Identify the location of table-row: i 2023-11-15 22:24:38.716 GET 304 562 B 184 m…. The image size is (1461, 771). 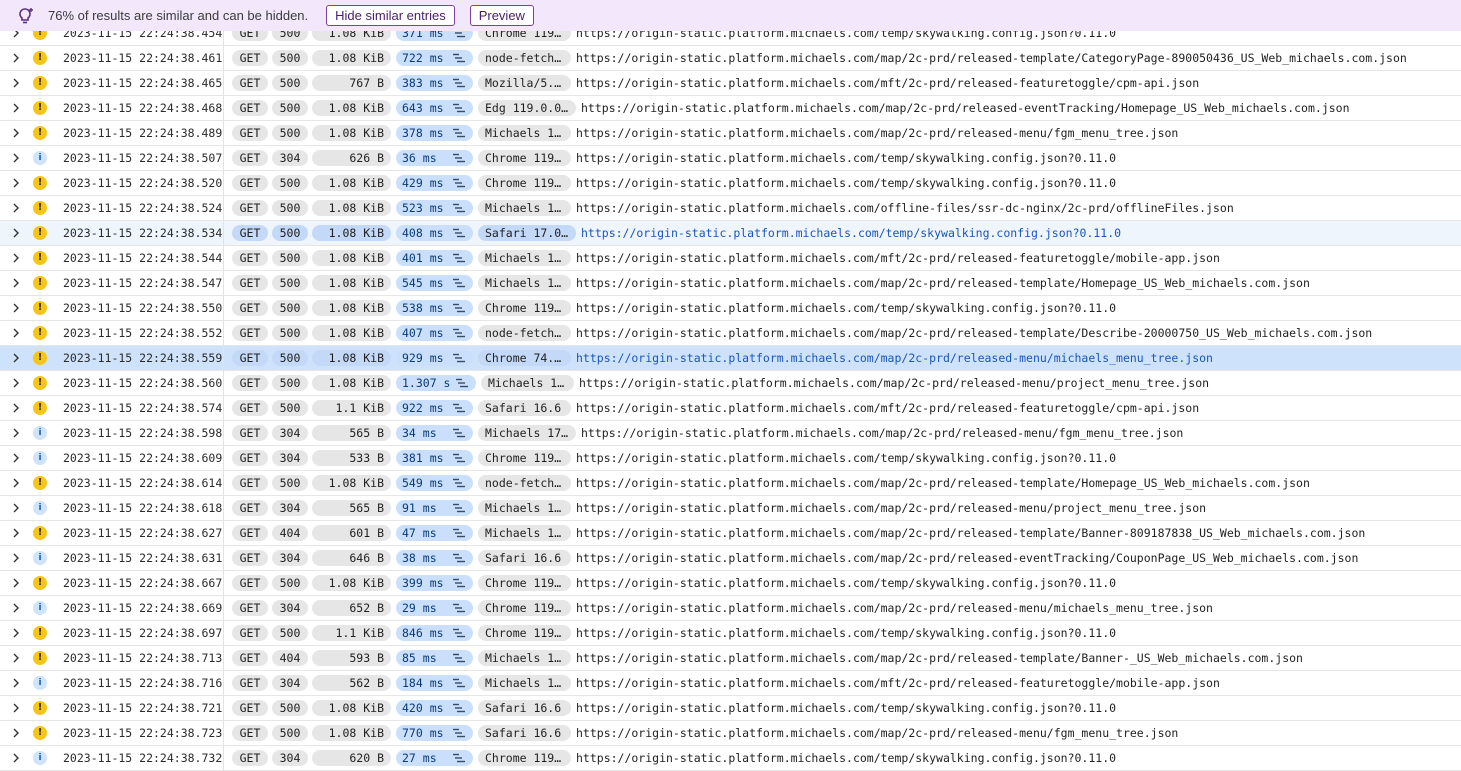
(730, 683).